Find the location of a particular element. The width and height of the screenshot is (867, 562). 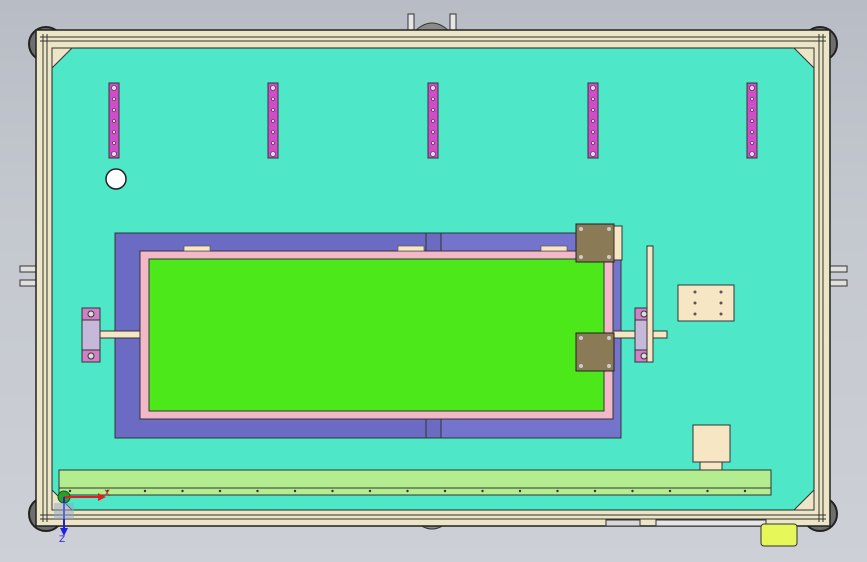

green-panel is located at coordinates (376, 335).